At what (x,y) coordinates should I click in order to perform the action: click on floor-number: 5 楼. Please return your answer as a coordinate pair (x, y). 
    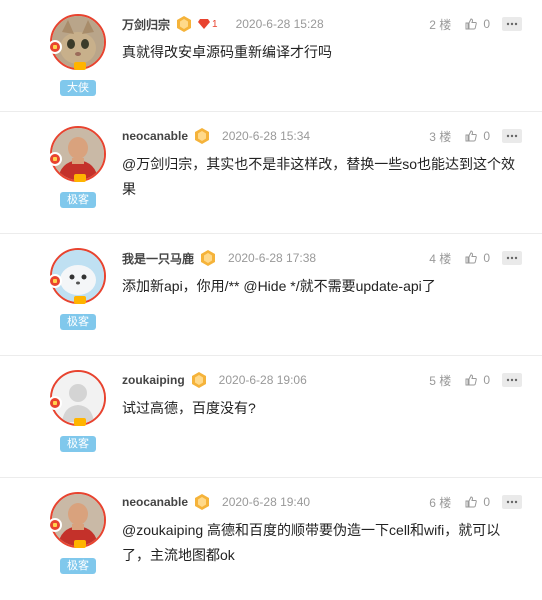
    Looking at the image, I should click on (440, 380).